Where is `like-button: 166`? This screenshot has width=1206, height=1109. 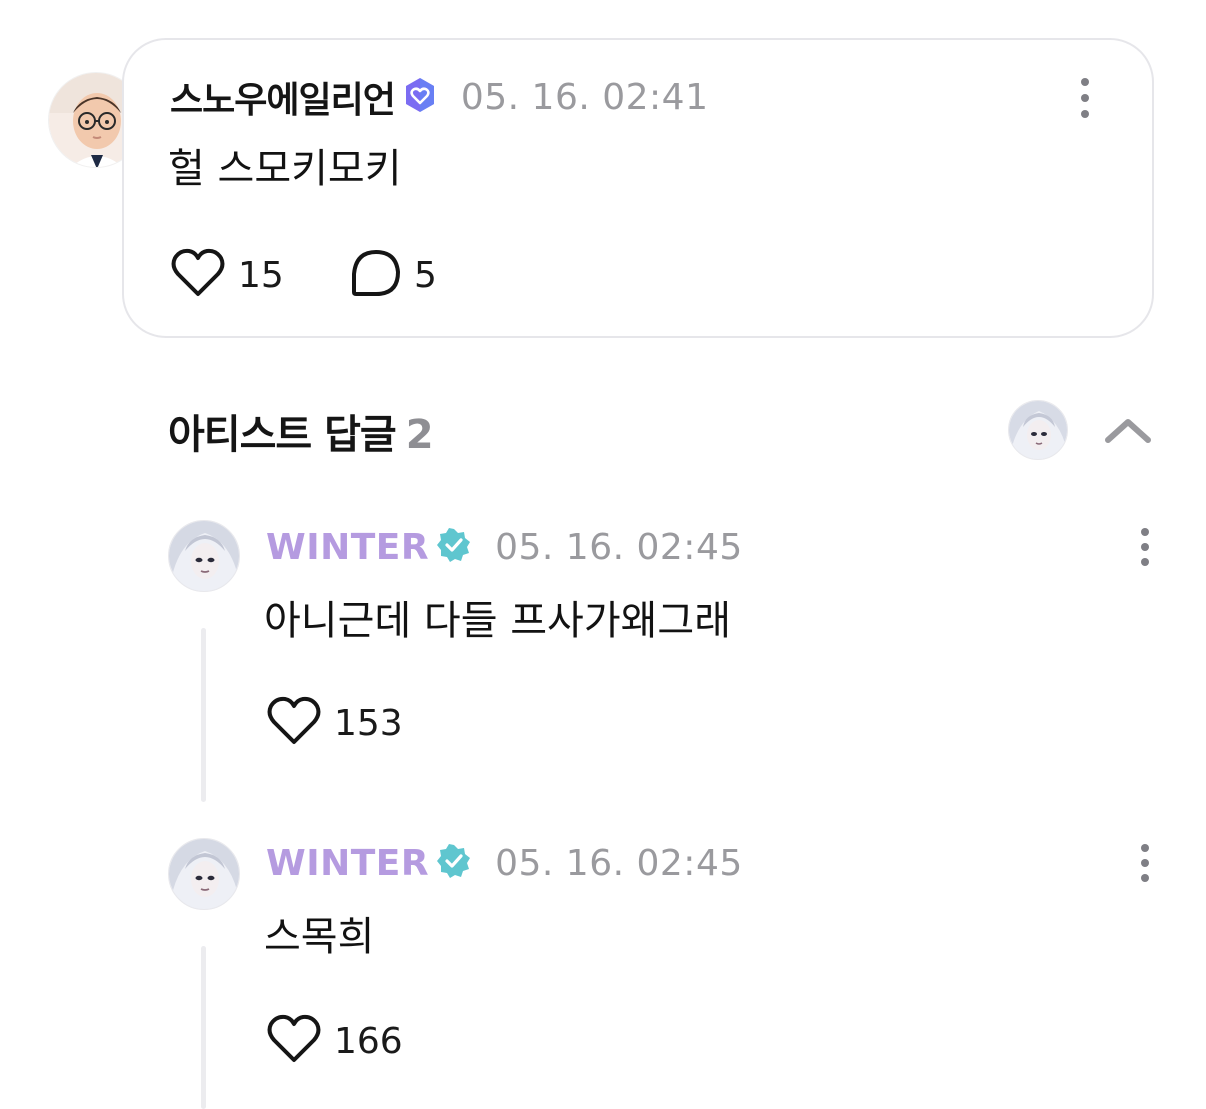 like-button: 166 is located at coordinates (334, 1041).